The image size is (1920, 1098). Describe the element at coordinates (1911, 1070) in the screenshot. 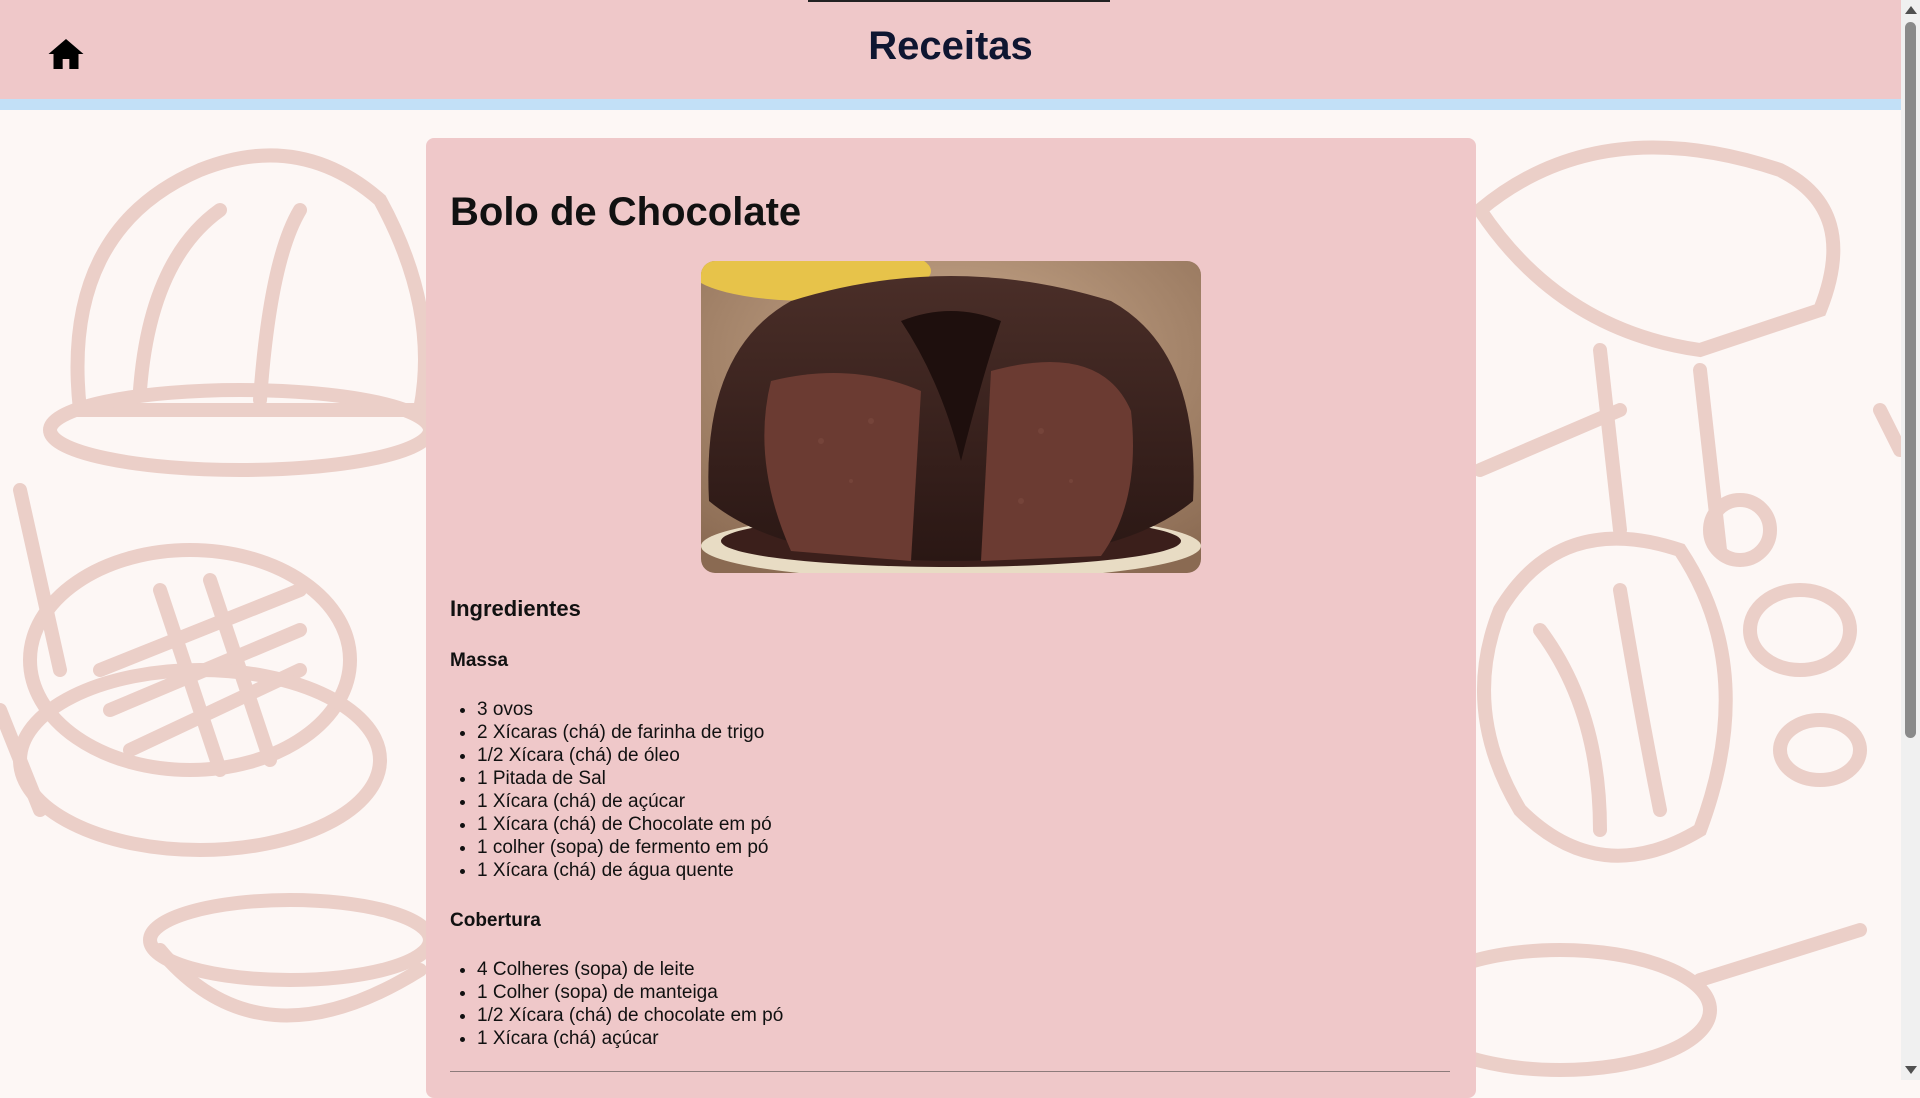

I see `scroll-down-arrow-icon` at that location.